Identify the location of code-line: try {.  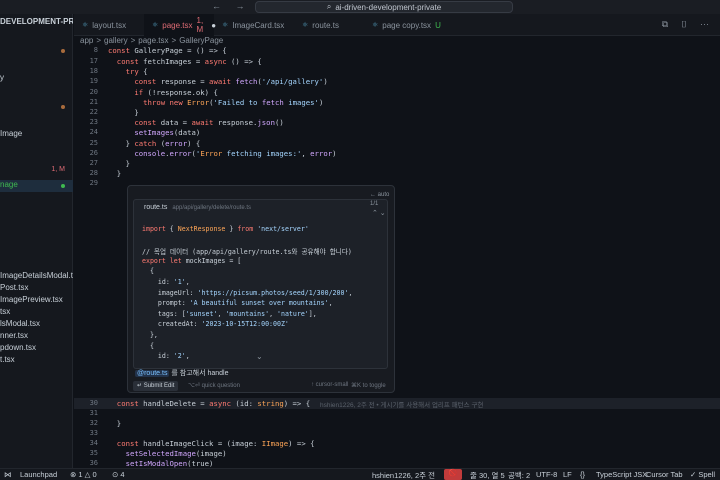
(136, 72).